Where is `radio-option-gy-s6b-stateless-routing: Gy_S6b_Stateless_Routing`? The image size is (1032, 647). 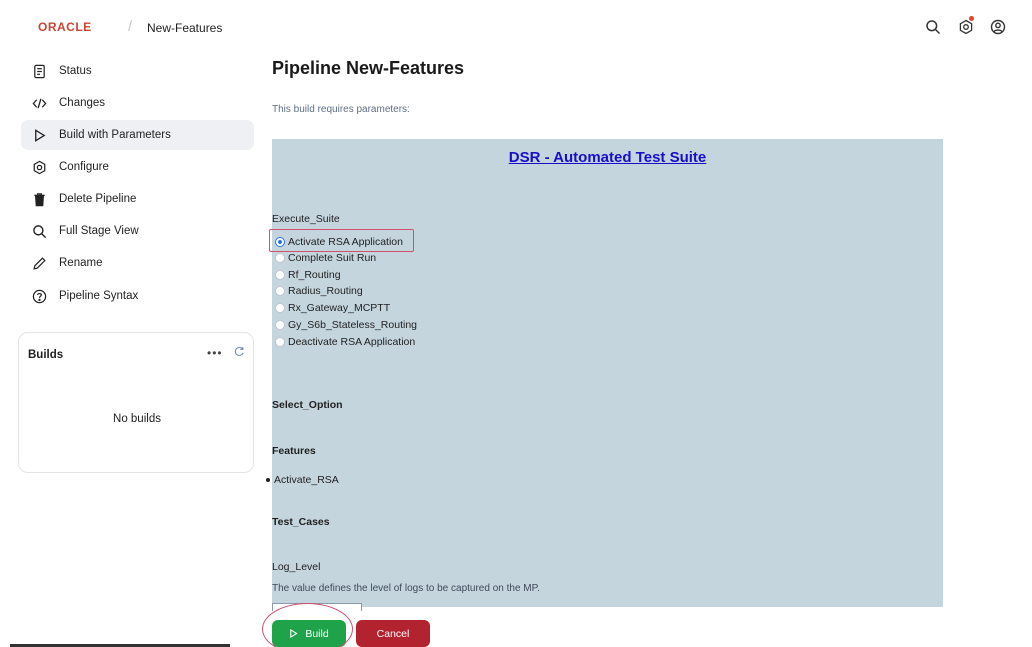
radio-option-gy-s6b-stateless-routing: Gy_S6b_Stateless_Routing is located at coordinates (346, 324).